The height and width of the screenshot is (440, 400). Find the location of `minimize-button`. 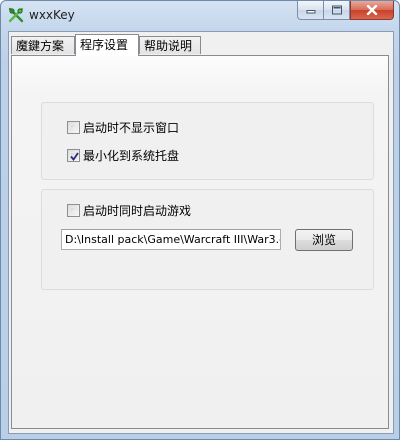

minimize-button is located at coordinates (310, 10).